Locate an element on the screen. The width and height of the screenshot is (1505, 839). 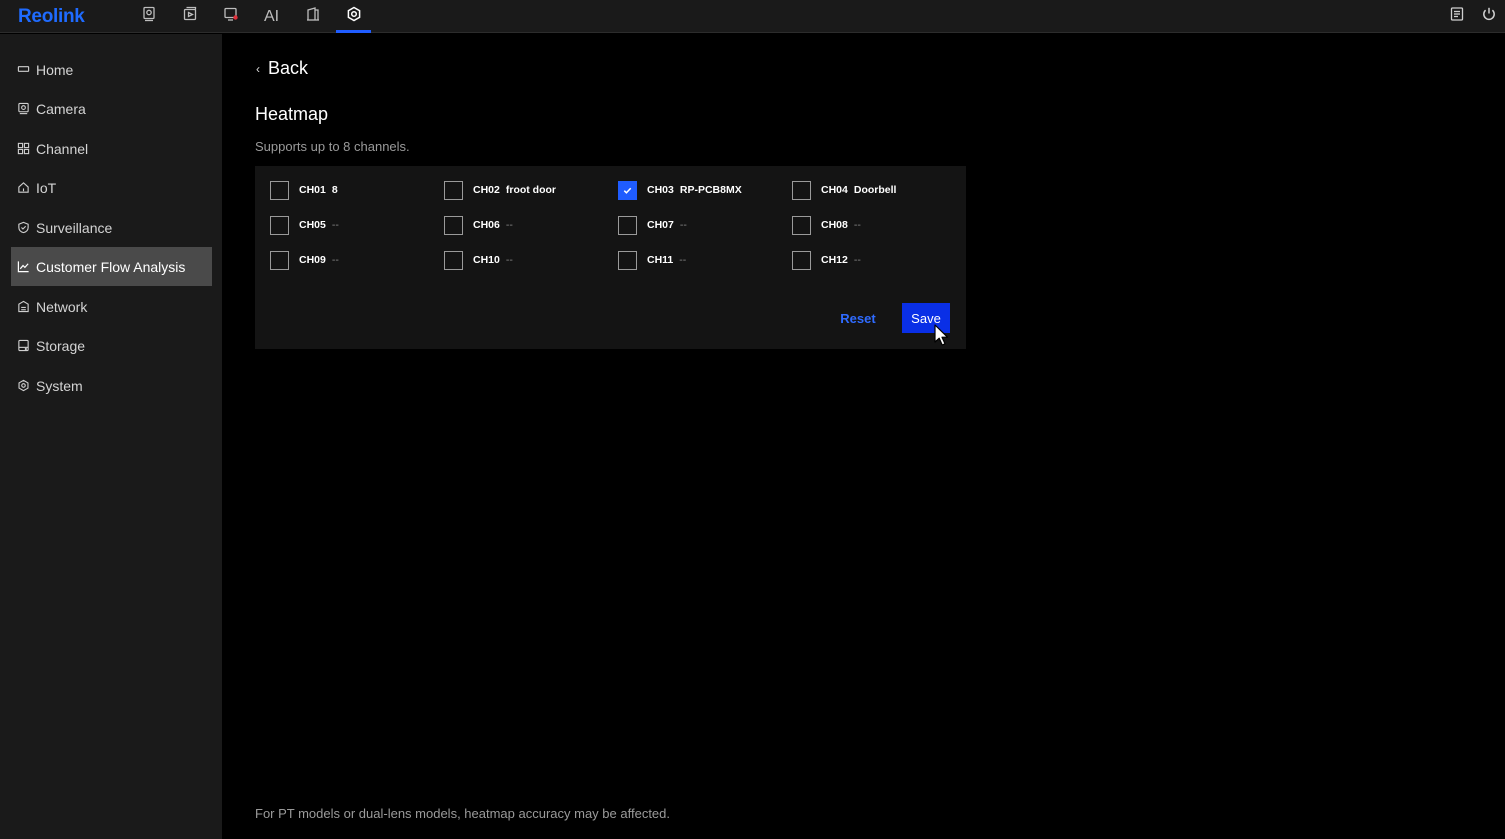
sidebar-item-label: IoT is located at coordinates (46, 187).